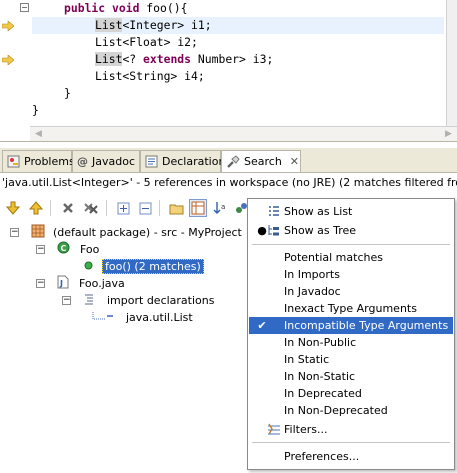 This screenshot has height=473, width=457. I want to click on menu-item-label: Inexact Type Arguments, so click(350, 308).